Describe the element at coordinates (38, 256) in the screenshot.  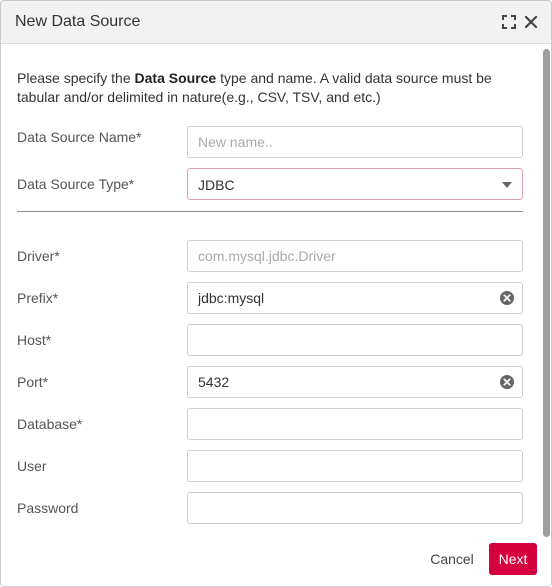
I see `driver-label: Driver*` at that location.